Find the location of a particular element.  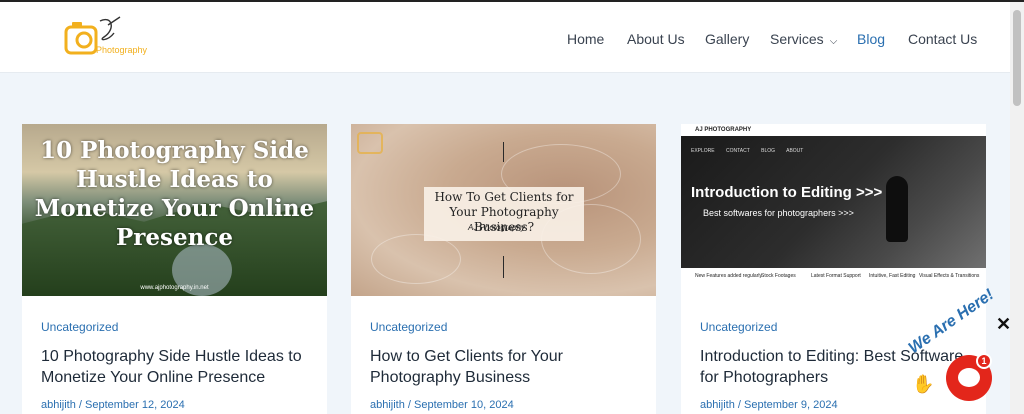

feature-label: Visual Effects & Transitions is located at coordinates (949, 276).